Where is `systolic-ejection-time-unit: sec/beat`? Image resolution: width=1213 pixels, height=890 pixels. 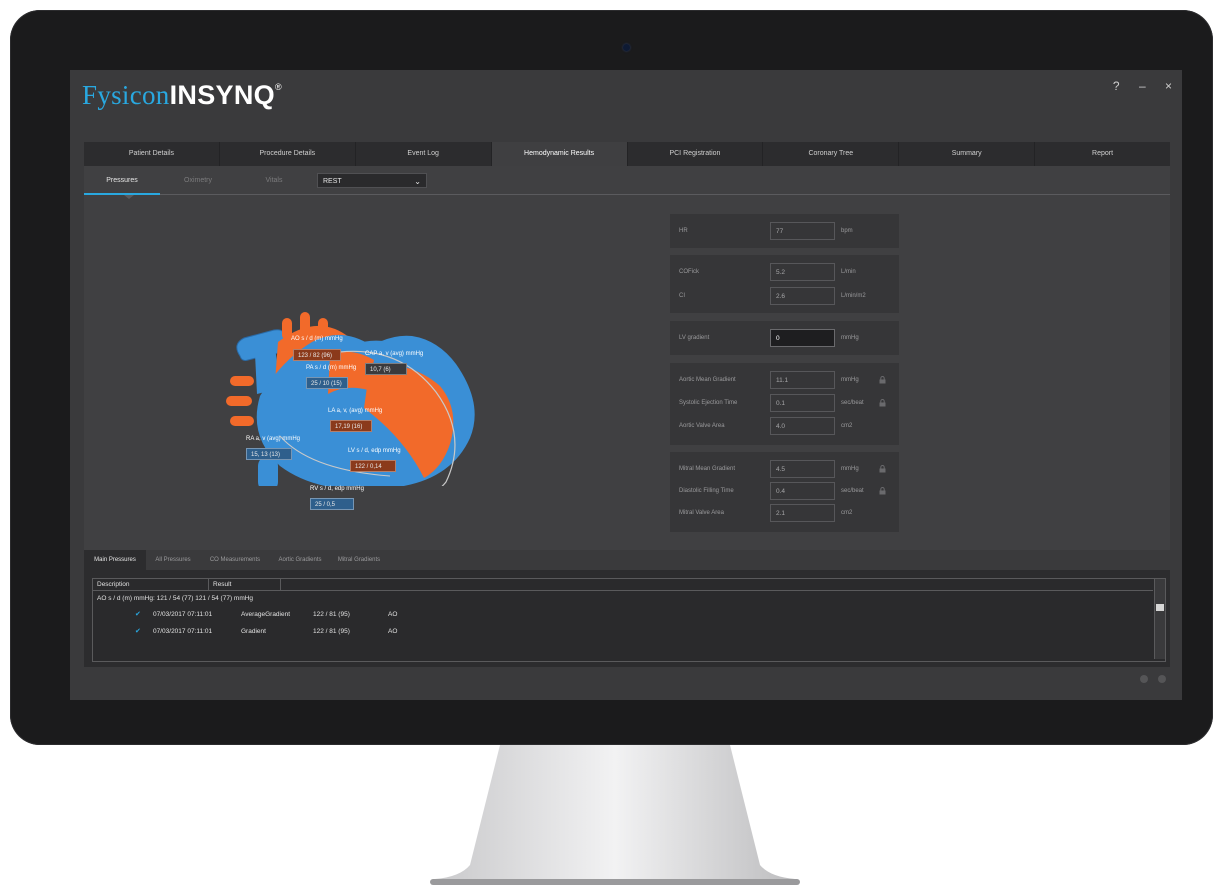 systolic-ejection-time-unit: sec/beat is located at coordinates (852, 403).